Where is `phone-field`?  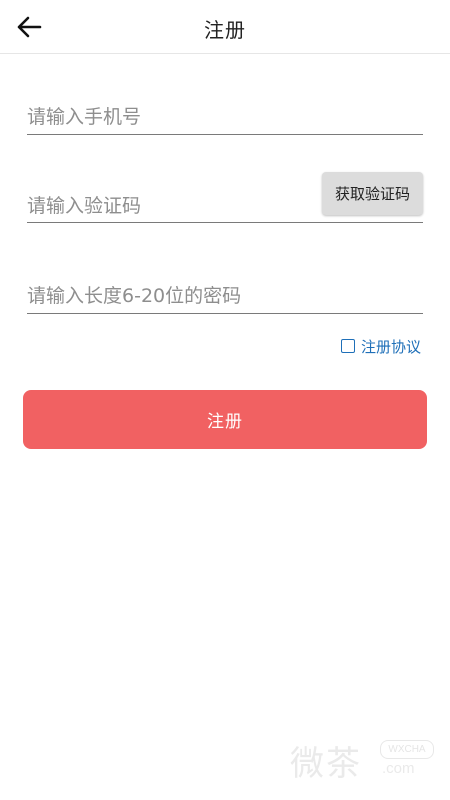
phone-field is located at coordinates (225, 117).